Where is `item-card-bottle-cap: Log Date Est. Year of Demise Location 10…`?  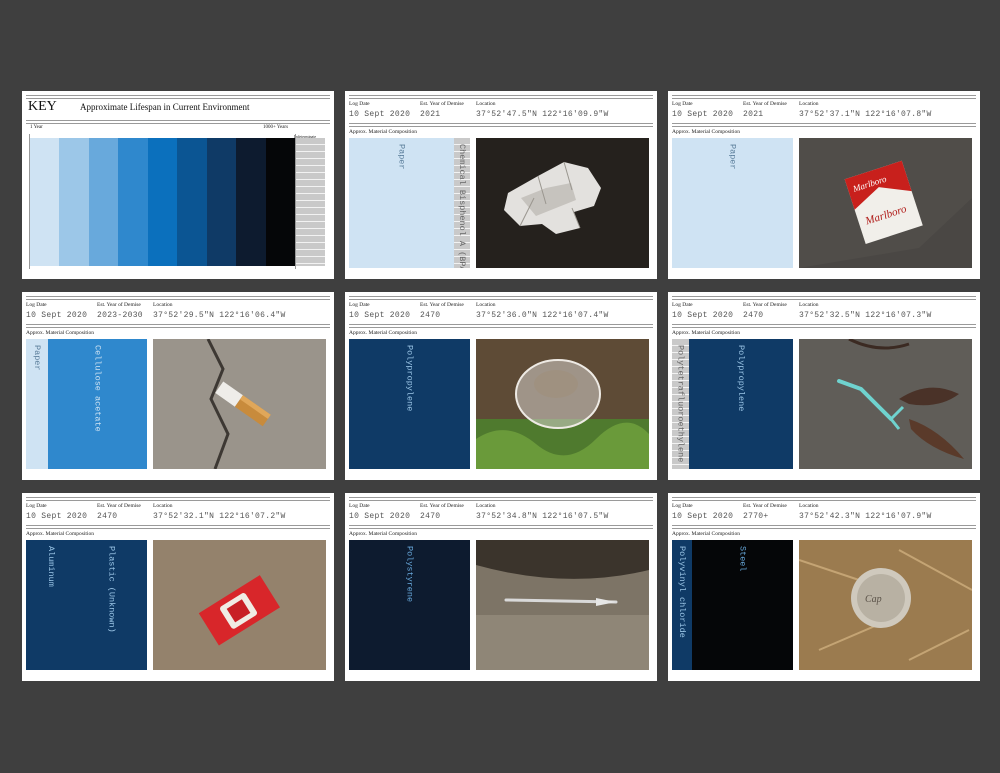 item-card-bottle-cap: Log Date Est. Year of Demise Location 10… is located at coordinates (824, 587).